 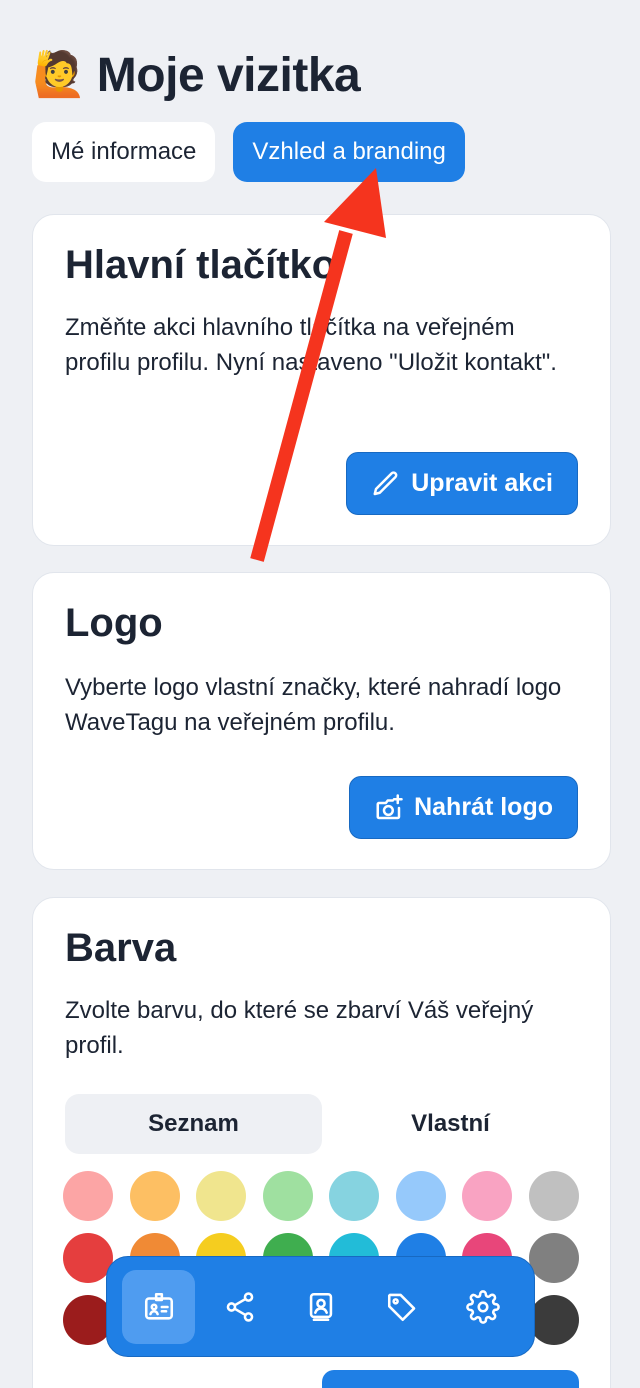 What do you see at coordinates (124, 152) in the screenshot?
I see `tab-my-information: Mé informace` at bounding box center [124, 152].